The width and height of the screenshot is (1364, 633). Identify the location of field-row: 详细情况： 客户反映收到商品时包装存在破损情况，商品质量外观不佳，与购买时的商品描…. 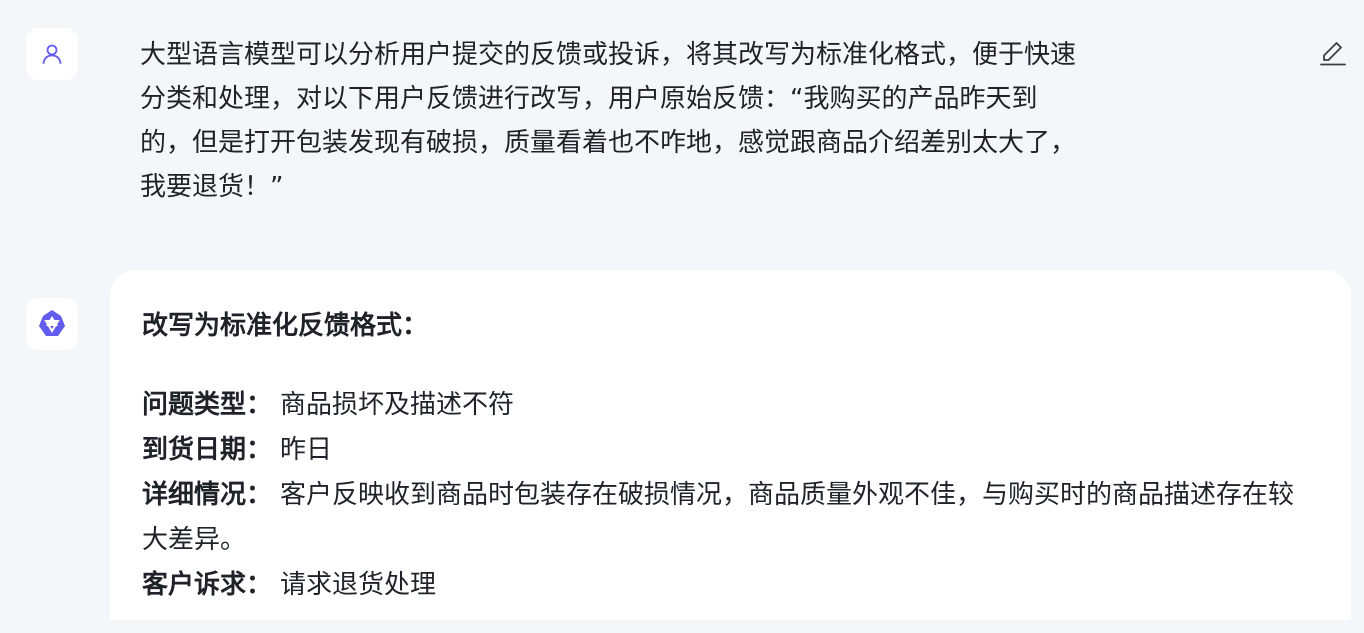
(722, 518).